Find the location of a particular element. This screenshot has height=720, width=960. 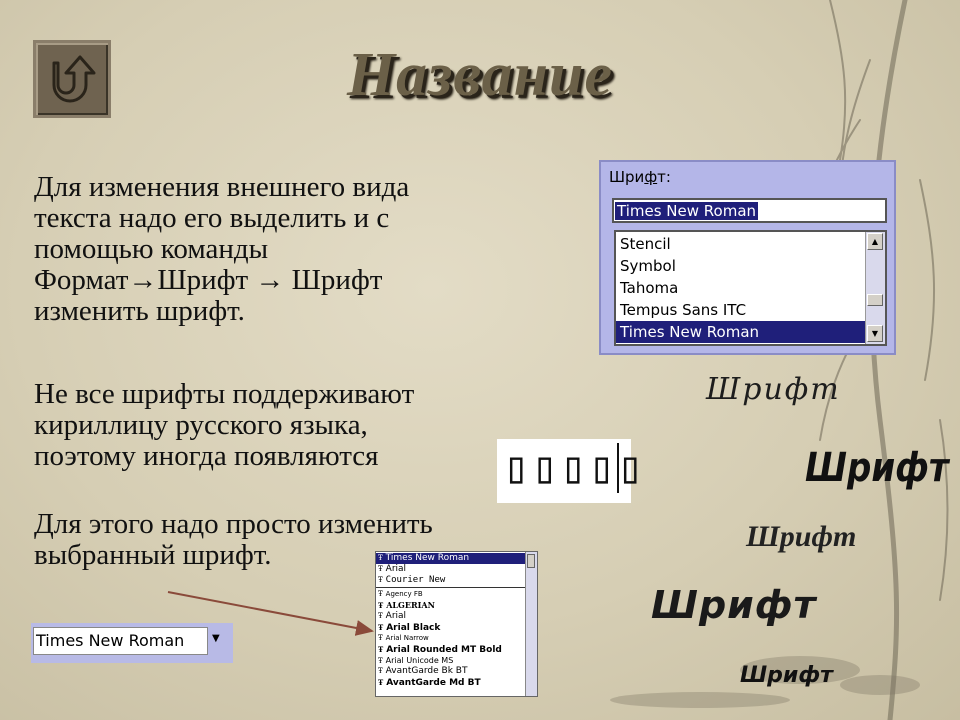

text-line: текста надо его выделить и с is located at coordinates (212, 218).